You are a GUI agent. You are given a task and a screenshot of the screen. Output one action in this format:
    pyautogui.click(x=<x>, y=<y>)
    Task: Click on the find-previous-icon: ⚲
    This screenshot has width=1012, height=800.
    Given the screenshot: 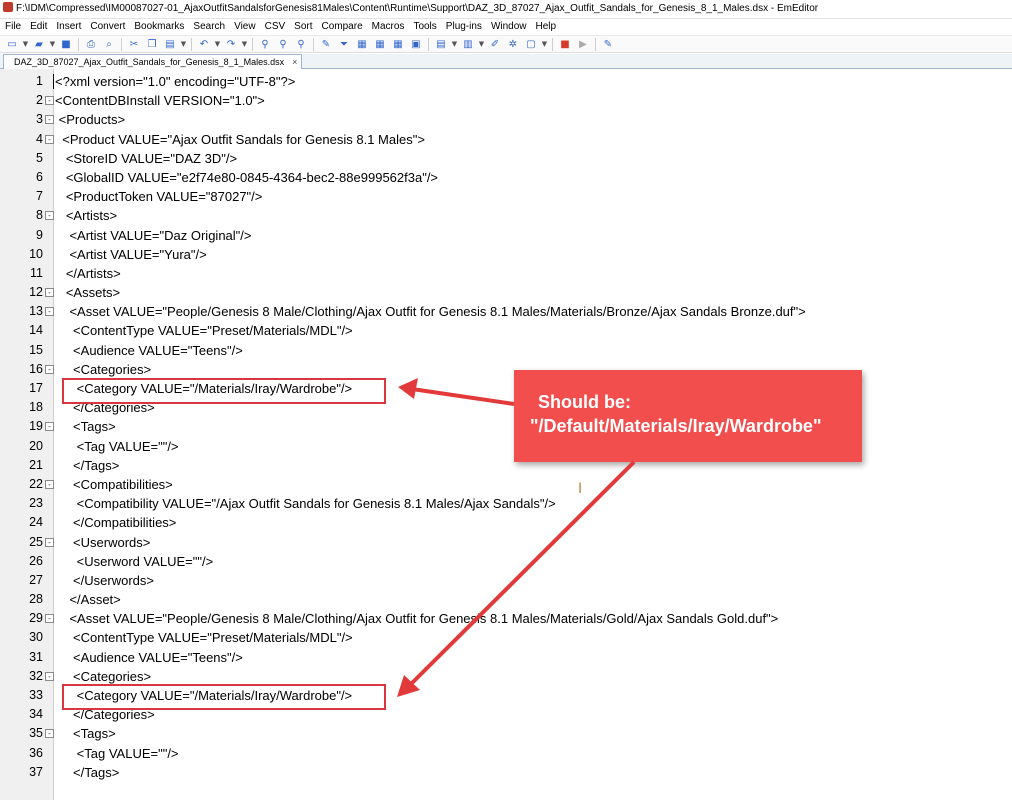 What is the action you would take?
    pyautogui.click(x=301, y=44)
    